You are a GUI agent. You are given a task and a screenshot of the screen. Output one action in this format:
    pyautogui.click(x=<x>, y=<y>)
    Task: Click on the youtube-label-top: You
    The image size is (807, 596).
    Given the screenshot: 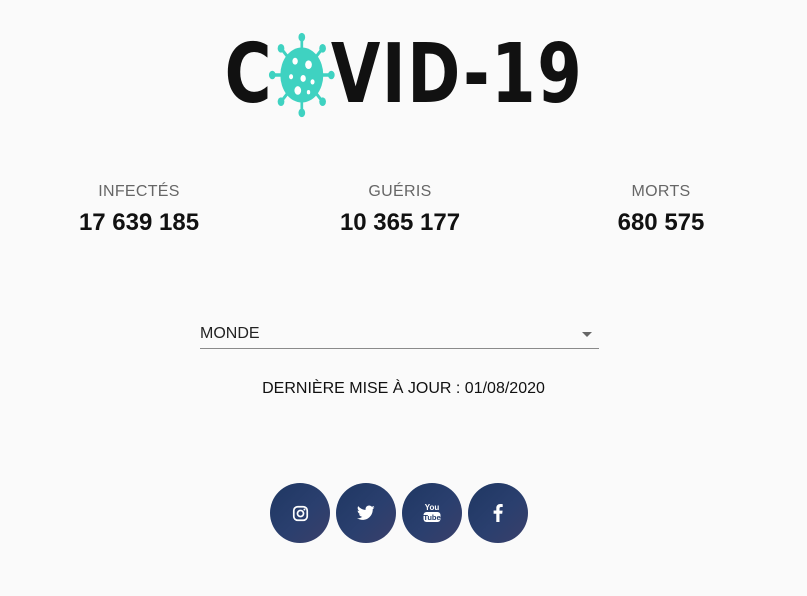 What is the action you would take?
    pyautogui.click(x=432, y=507)
    